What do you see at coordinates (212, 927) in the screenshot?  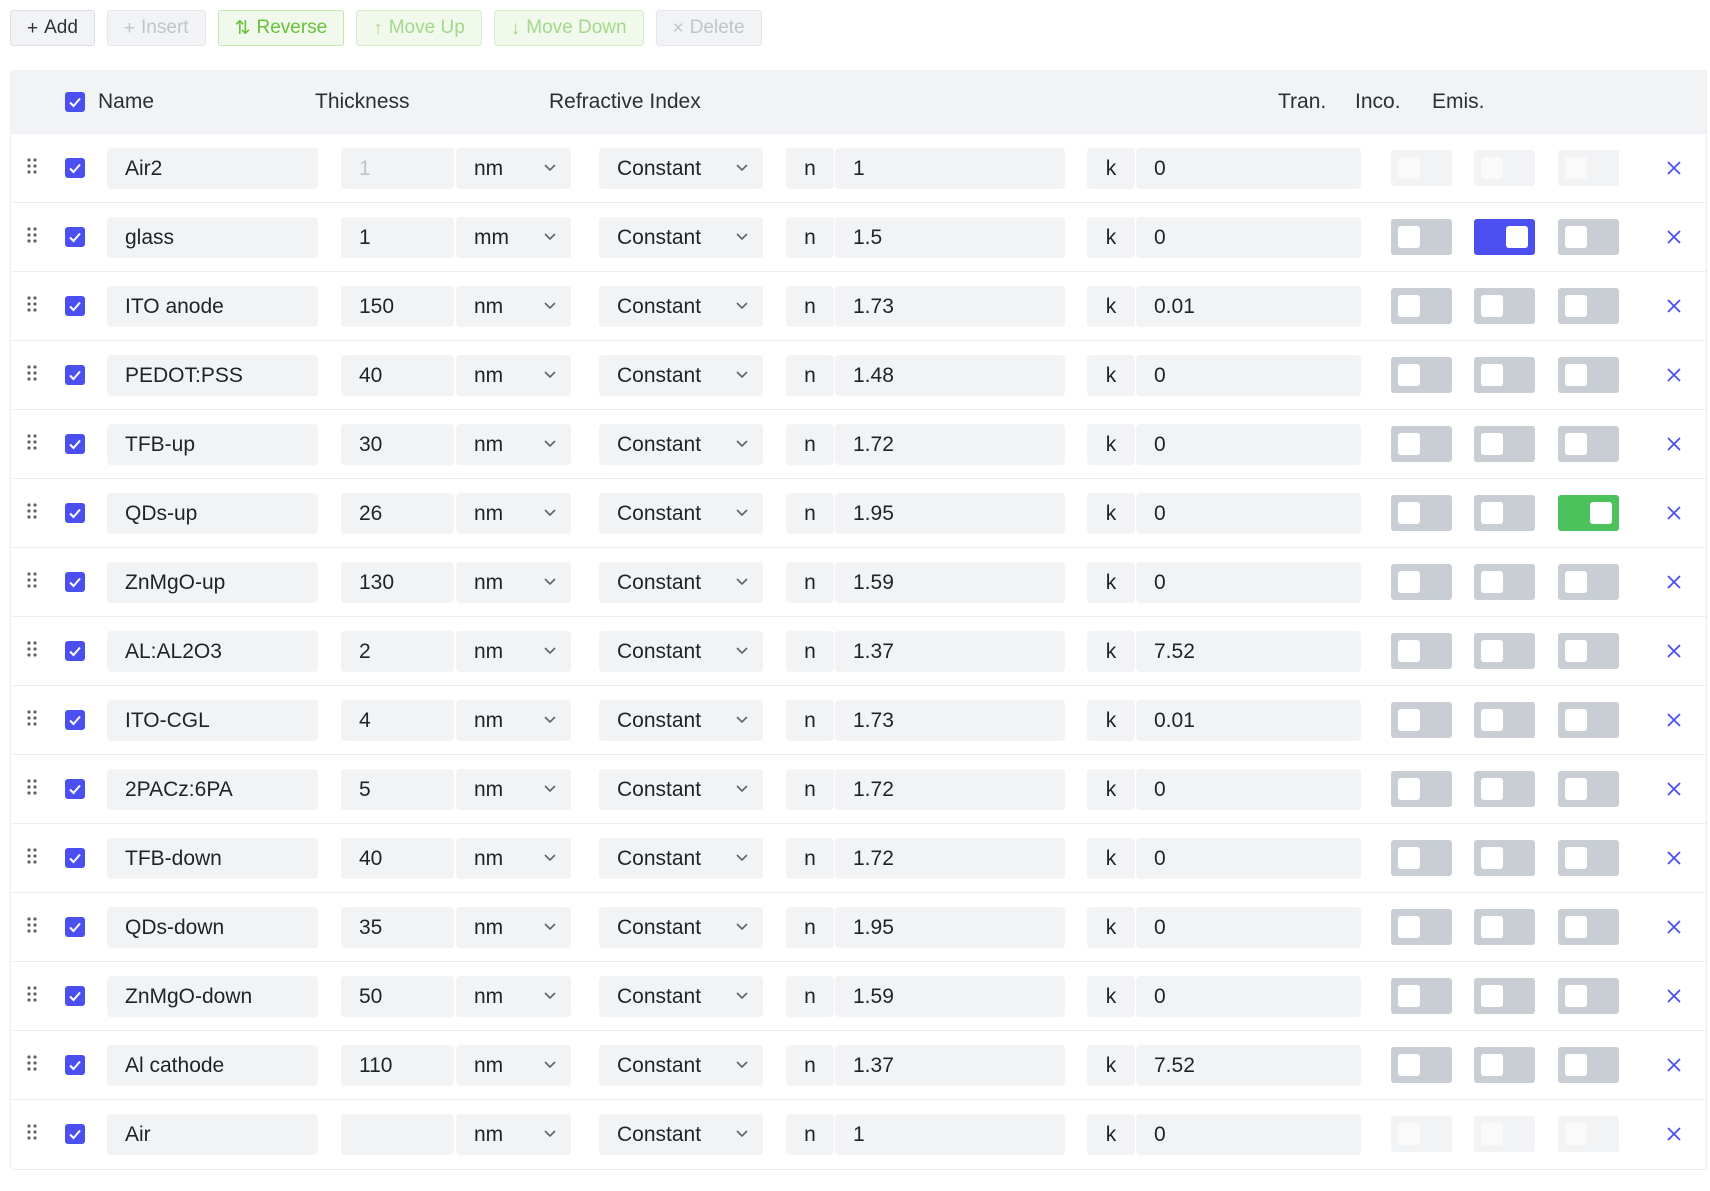 I see `name-input: QDs-down` at bounding box center [212, 927].